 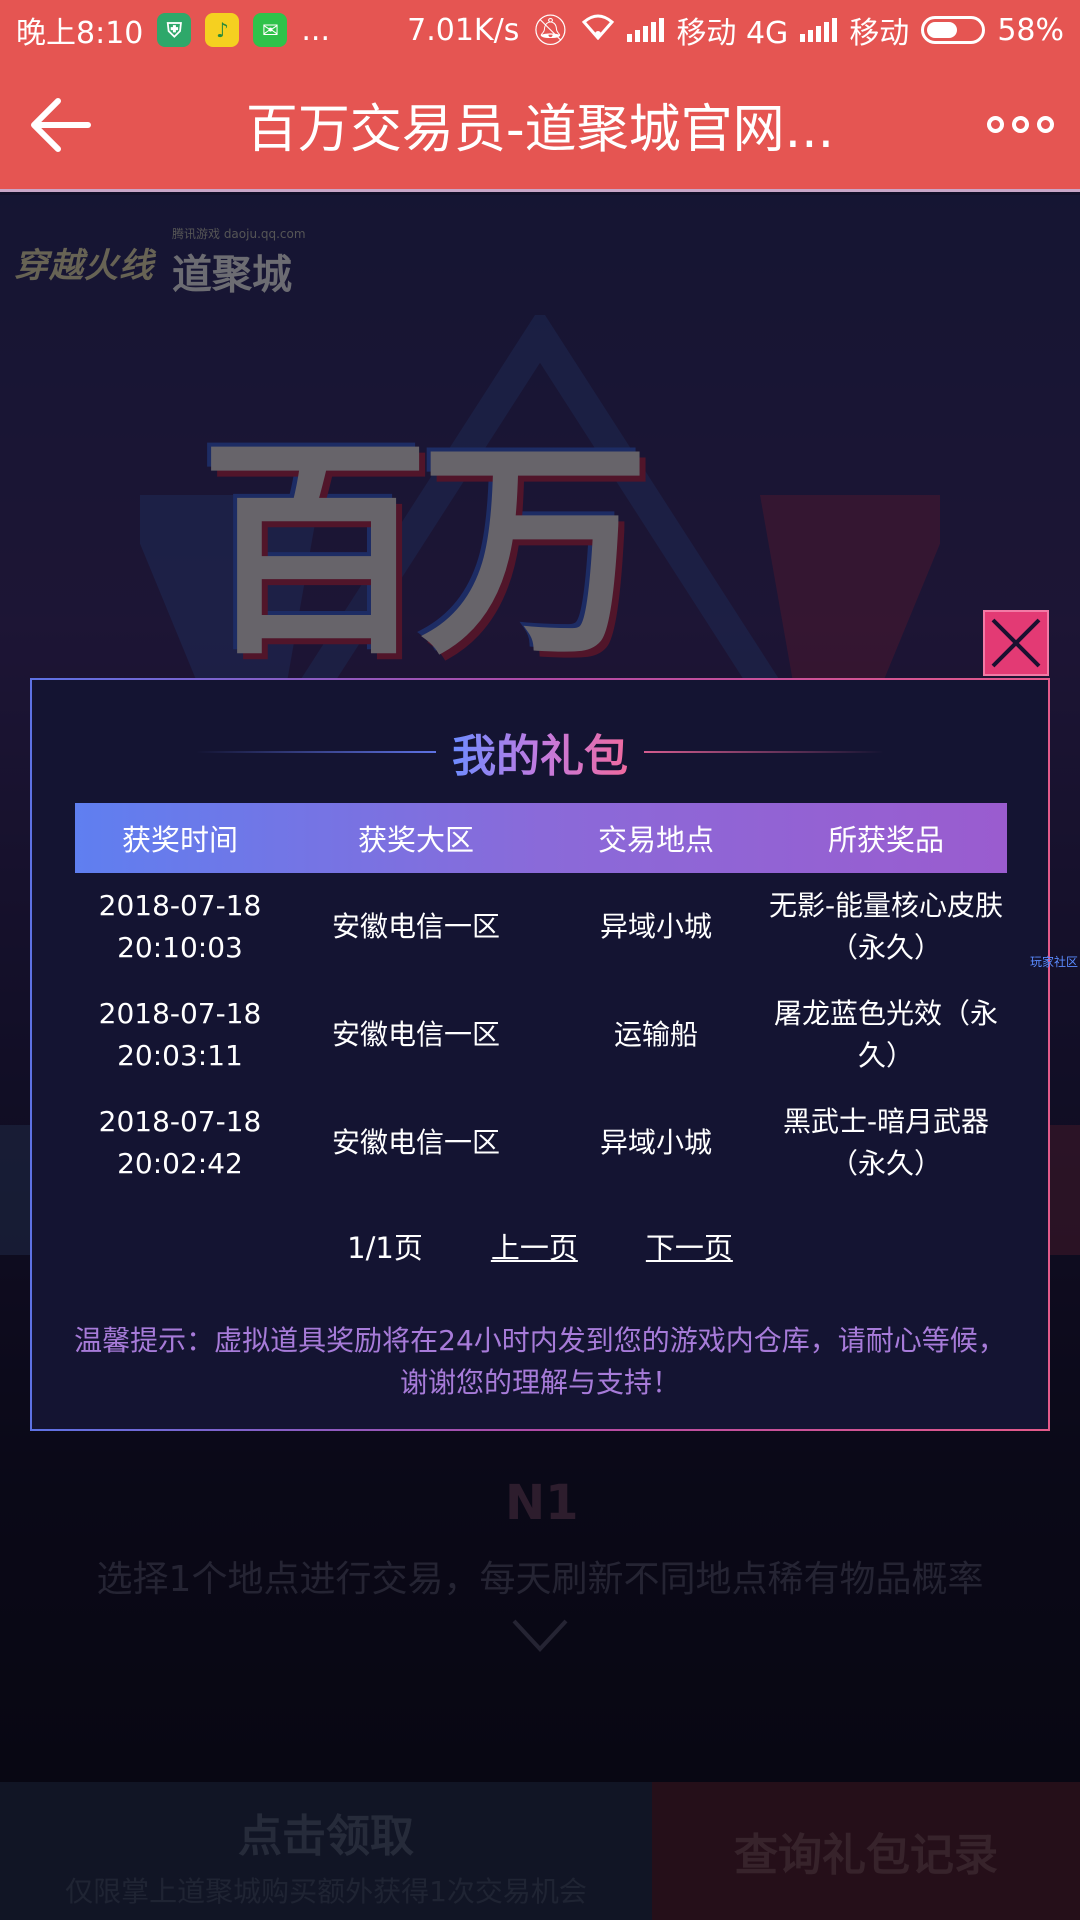 What do you see at coordinates (550, 30) in the screenshot?
I see `mute-bell-icon: 🔕︎` at bounding box center [550, 30].